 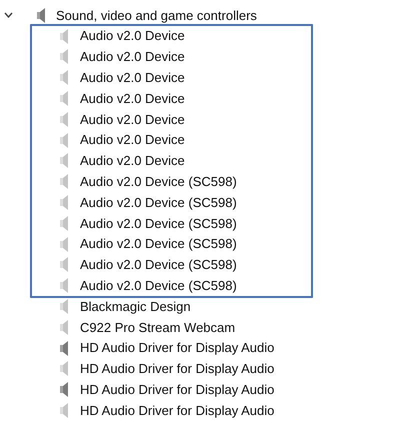 I want to click on speaker-icon, so click(x=41, y=15).